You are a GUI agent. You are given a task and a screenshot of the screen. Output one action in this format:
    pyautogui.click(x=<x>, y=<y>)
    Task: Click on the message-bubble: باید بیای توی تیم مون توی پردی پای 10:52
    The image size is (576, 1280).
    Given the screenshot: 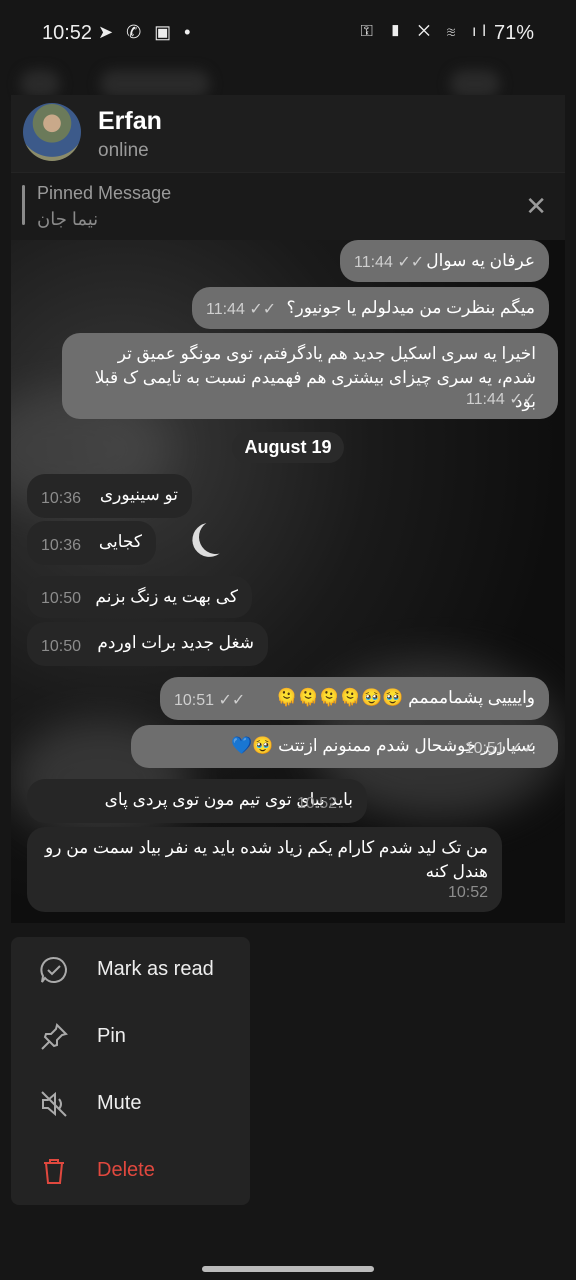 What is the action you would take?
    pyautogui.click(x=197, y=801)
    